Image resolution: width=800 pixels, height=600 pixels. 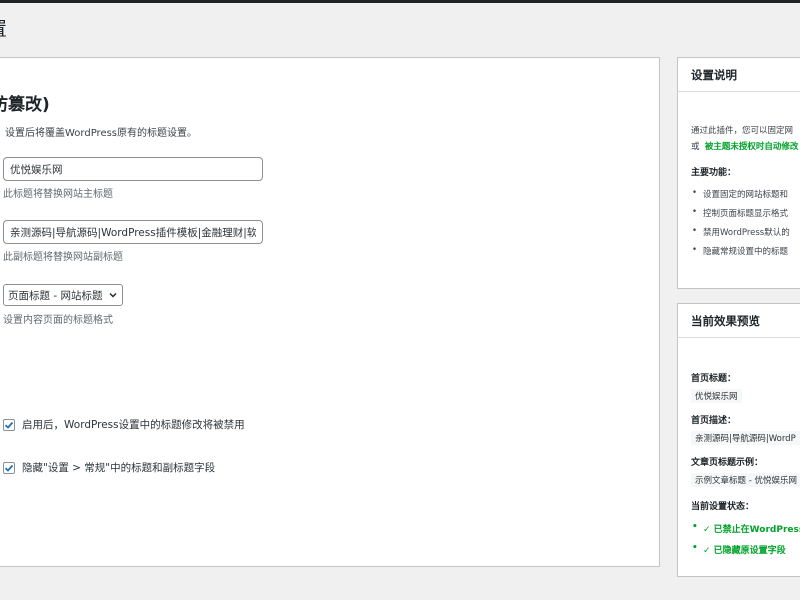 What do you see at coordinates (745, 549) in the screenshot?
I see `status-item: ✓ 已隐藏原设置字段` at bounding box center [745, 549].